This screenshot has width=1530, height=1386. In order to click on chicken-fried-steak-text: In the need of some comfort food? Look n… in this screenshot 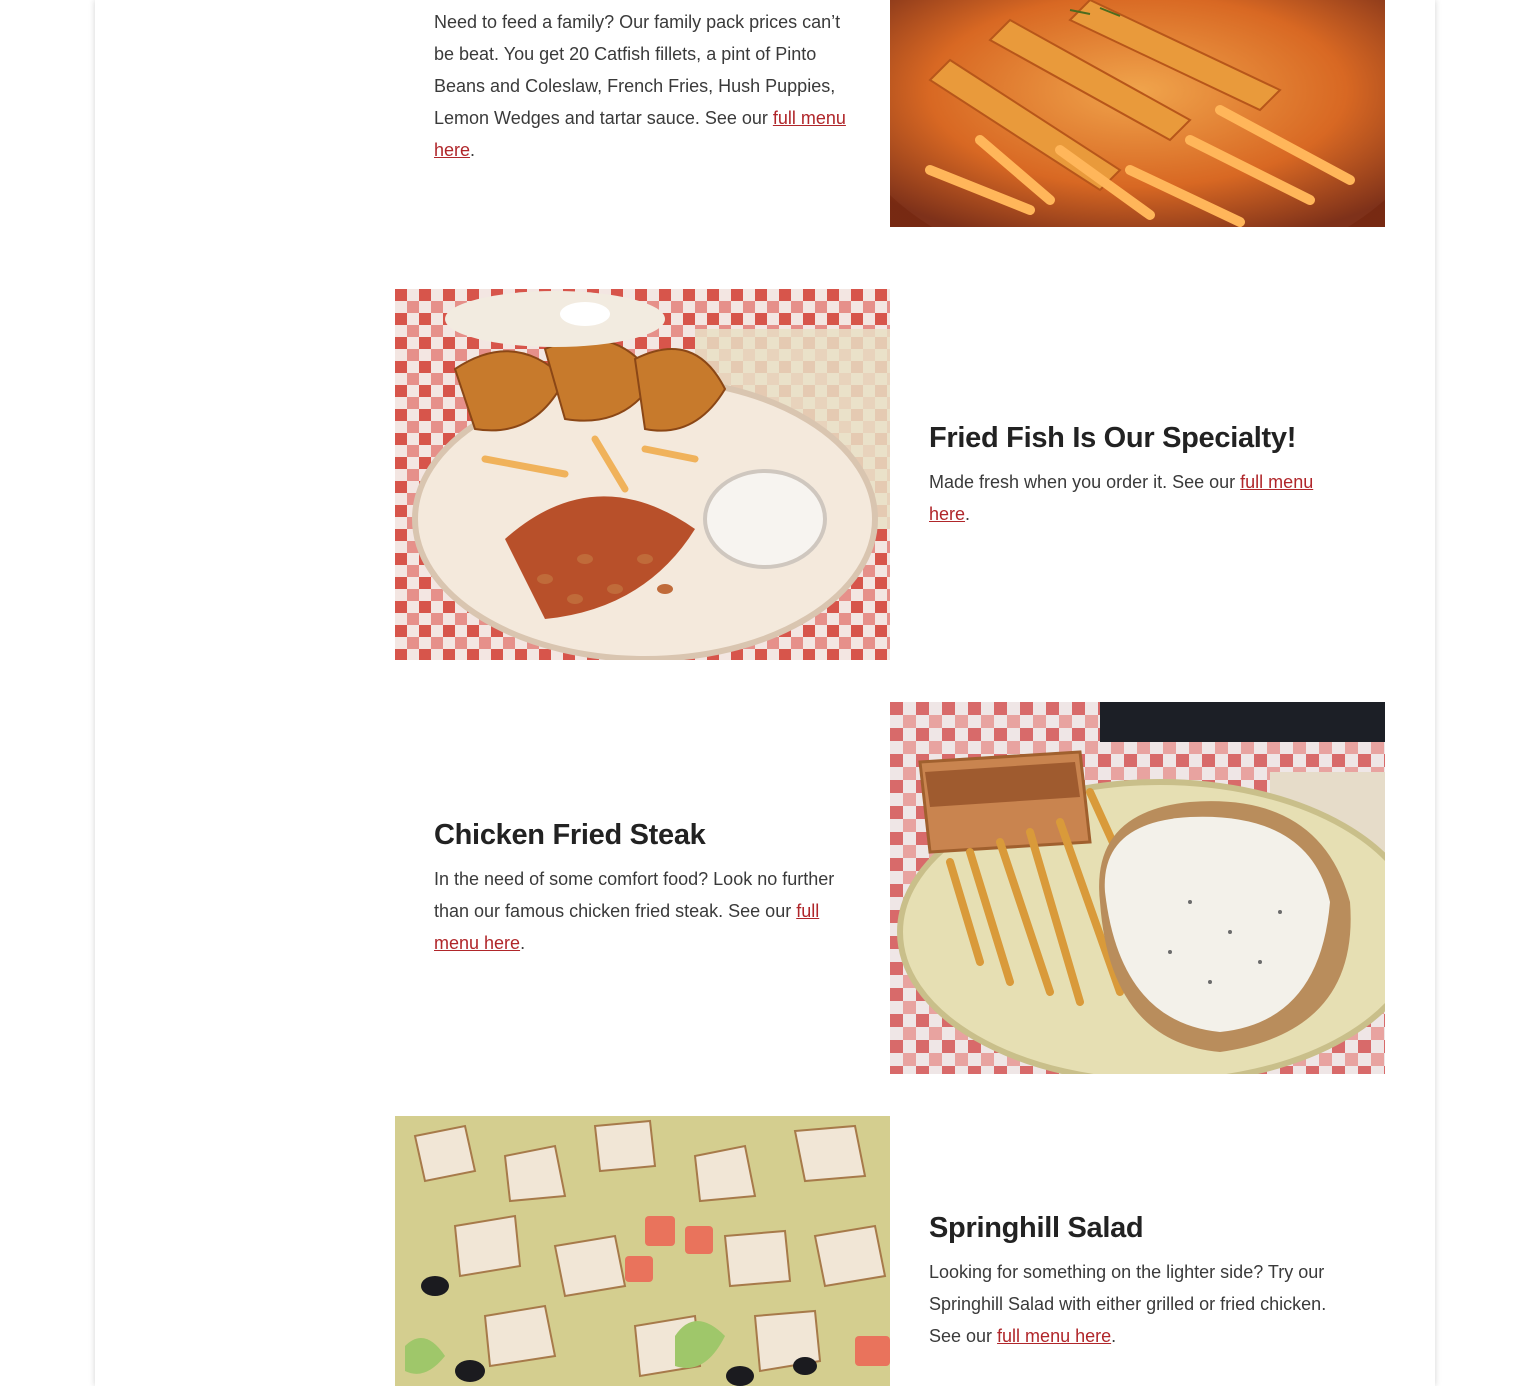, I will do `click(634, 895)`.